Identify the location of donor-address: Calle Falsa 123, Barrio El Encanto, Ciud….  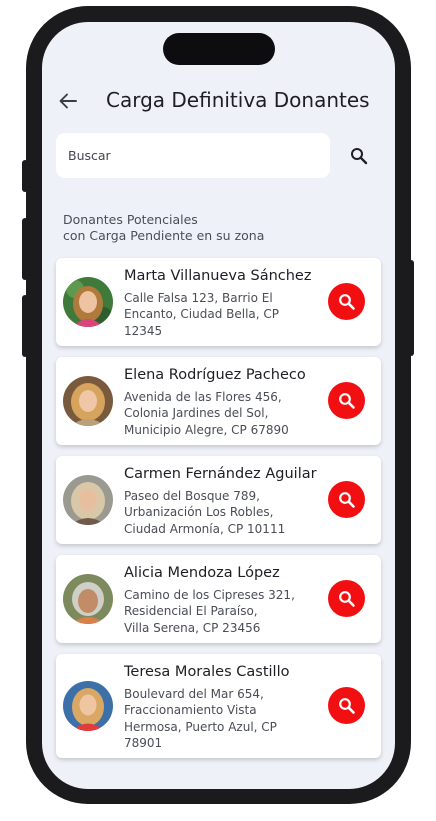
(202, 314).